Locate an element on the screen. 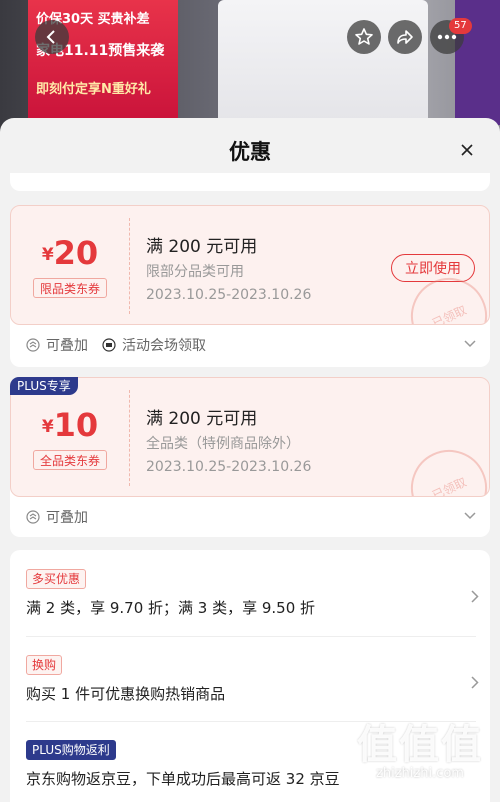 This screenshot has width=500, height=802. promotion-text: 购买 1 件可优惠换购热销商品 is located at coordinates (126, 694).